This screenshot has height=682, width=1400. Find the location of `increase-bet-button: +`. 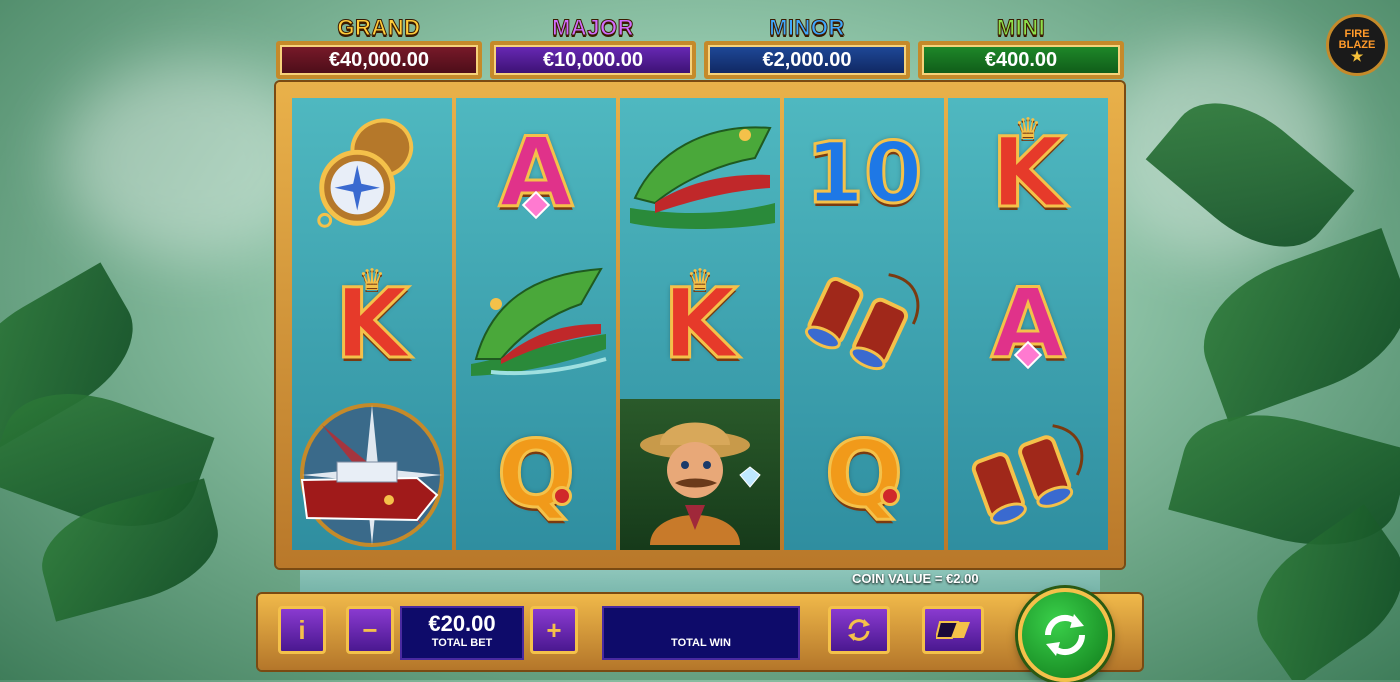

increase-bet-button: + is located at coordinates (554, 630).